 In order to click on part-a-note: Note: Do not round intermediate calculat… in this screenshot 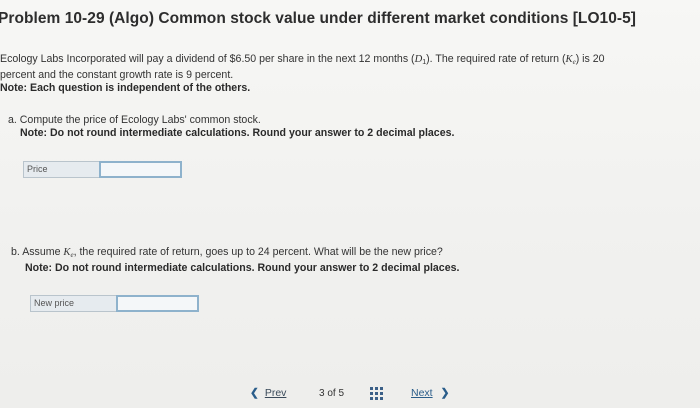, I will do `click(237, 133)`.